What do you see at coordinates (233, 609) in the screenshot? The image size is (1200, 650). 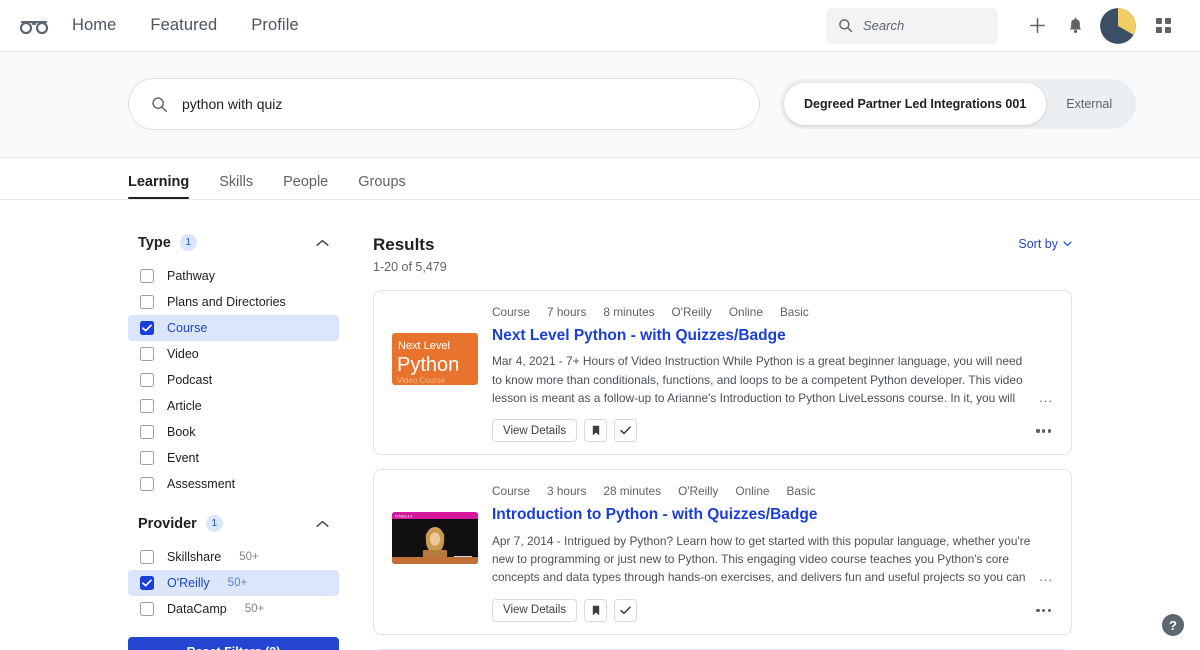 I see `filter-item-datacamp: DataCamp 50+` at bounding box center [233, 609].